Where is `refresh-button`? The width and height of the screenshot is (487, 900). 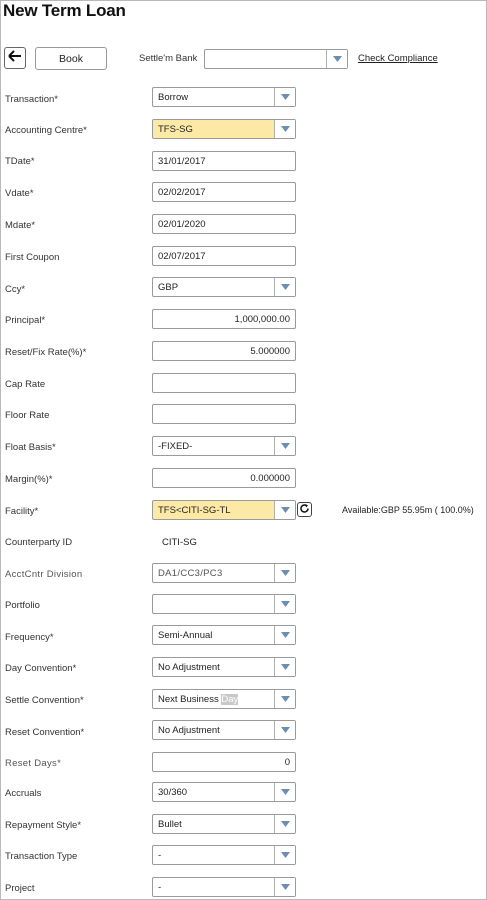 refresh-button is located at coordinates (304, 509).